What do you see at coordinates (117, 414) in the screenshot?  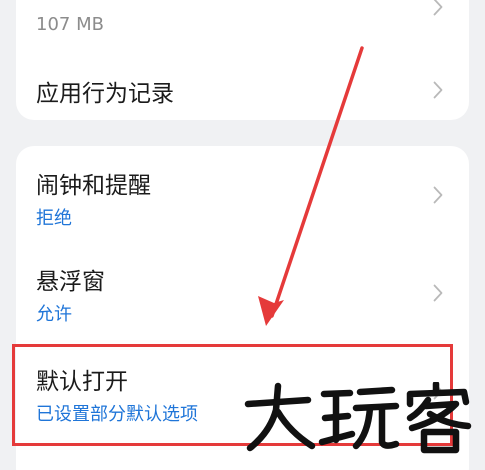 I see `default-open-status: 已设置部分默认选项` at bounding box center [117, 414].